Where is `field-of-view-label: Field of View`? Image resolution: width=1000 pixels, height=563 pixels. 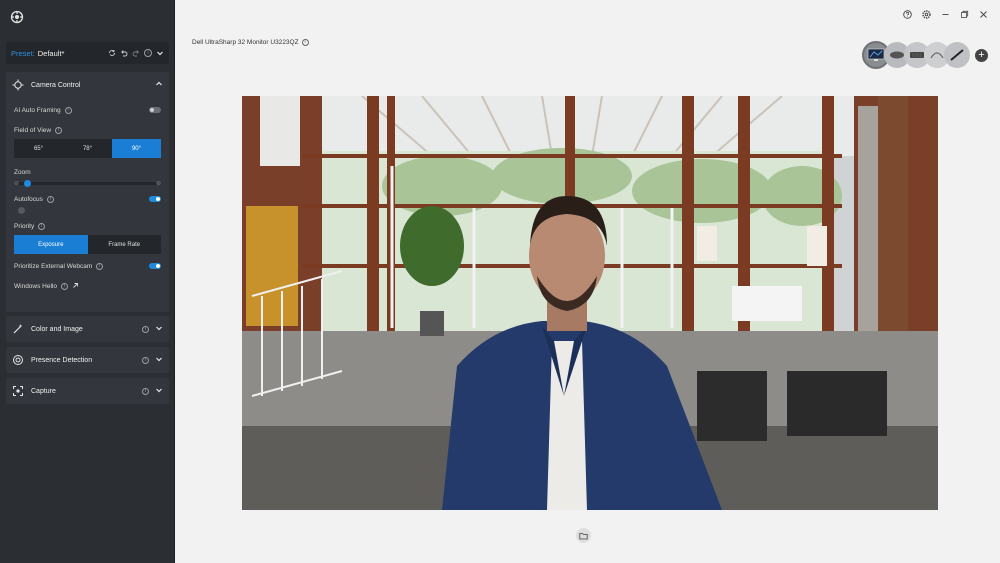
field-of-view-label: Field of View is located at coordinates (33, 130).